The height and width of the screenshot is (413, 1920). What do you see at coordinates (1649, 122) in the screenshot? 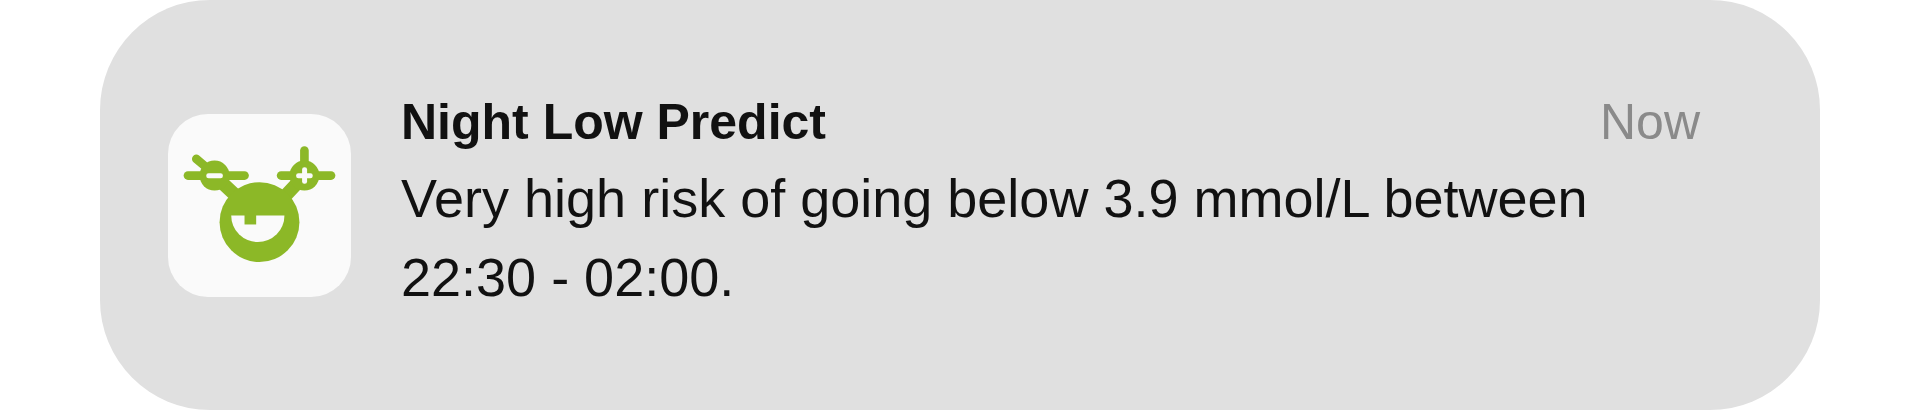
I see `notification-time: Now` at bounding box center [1649, 122].